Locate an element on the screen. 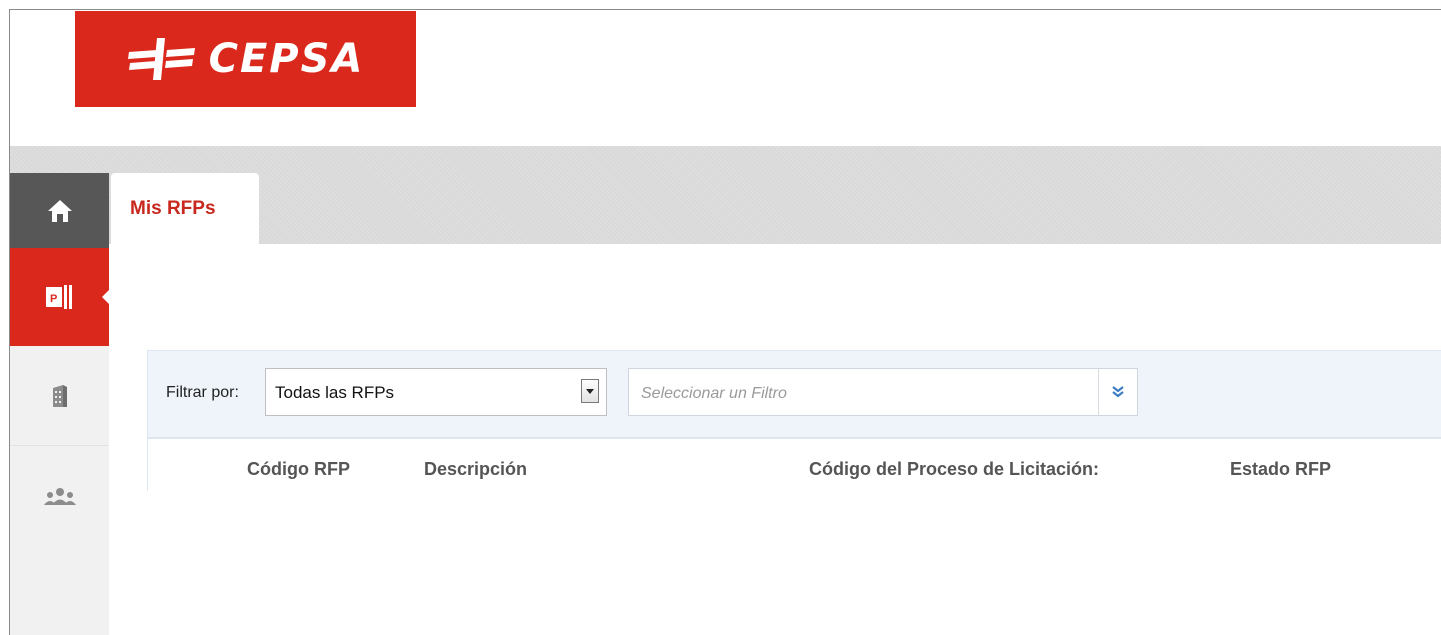  filter-select-input: Seleccionar un Filtro is located at coordinates (883, 392).